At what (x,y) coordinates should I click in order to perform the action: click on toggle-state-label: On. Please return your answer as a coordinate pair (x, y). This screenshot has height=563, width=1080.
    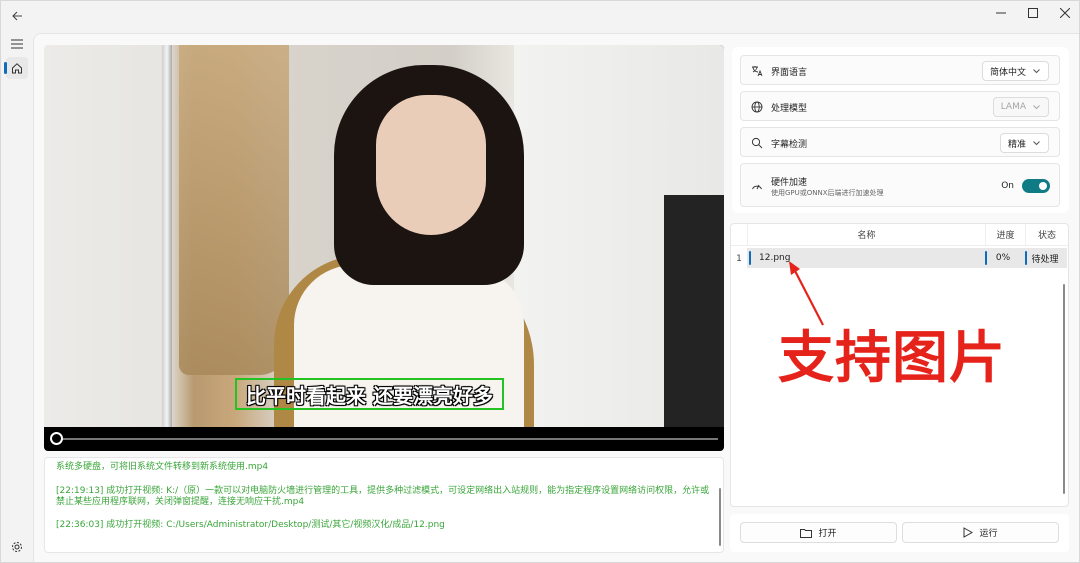
    Looking at the image, I should click on (1007, 186).